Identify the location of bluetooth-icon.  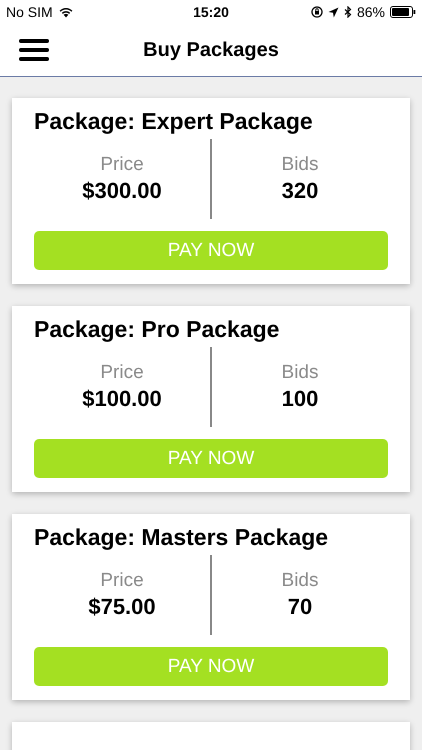
(348, 12).